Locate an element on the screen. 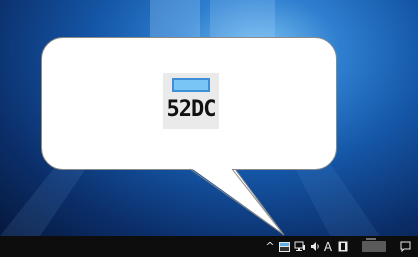  network-icon is located at coordinates (300, 246).